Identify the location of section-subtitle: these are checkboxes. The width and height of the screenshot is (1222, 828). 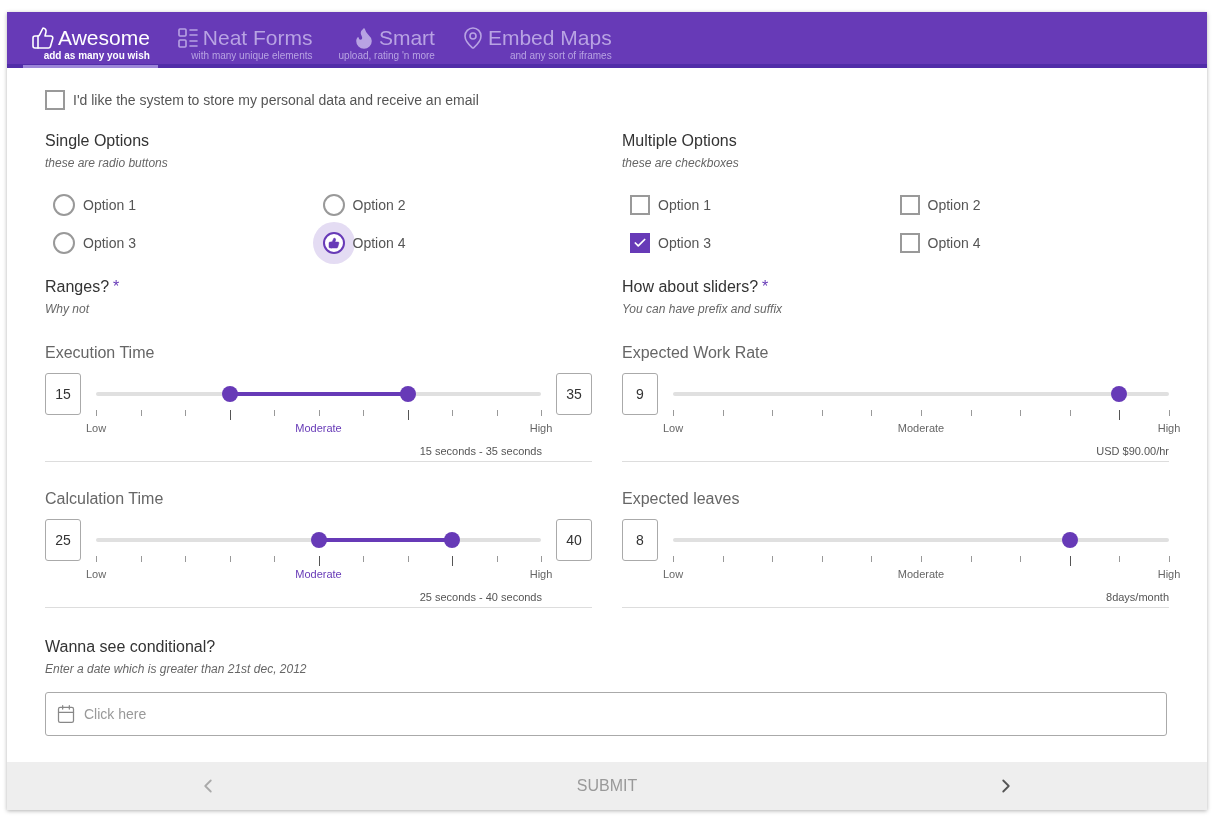
(681, 163).